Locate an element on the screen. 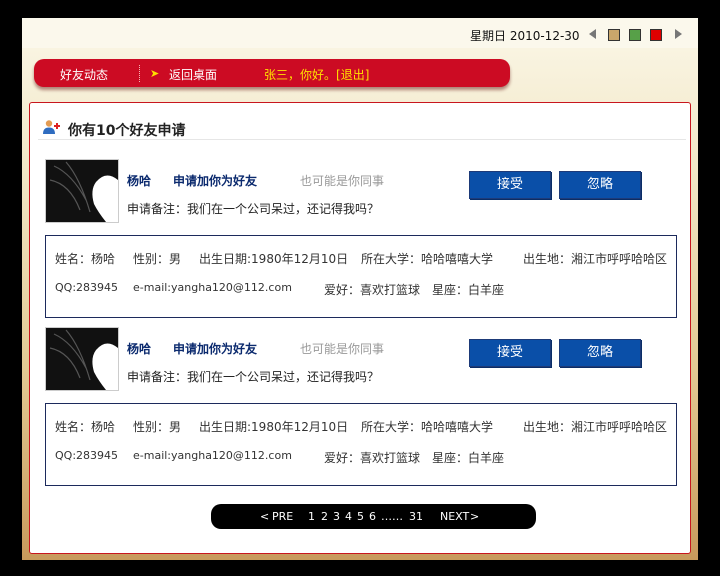 This screenshot has height=576, width=720. date-display: 星期日 2010-12-30 is located at coordinates (525, 36).